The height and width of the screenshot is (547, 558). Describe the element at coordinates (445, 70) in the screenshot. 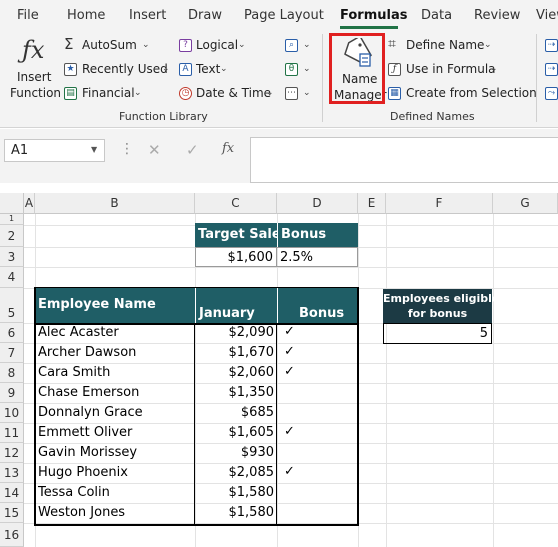

I see `use-in-formula-button: ƒ Use in Formula ⌄` at that location.